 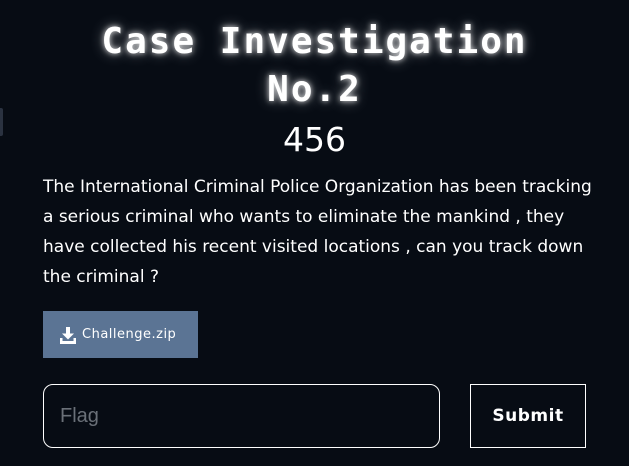 What do you see at coordinates (314, 139) in the screenshot?
I see `challenge-points: 456` at bounding box center [314, 139].